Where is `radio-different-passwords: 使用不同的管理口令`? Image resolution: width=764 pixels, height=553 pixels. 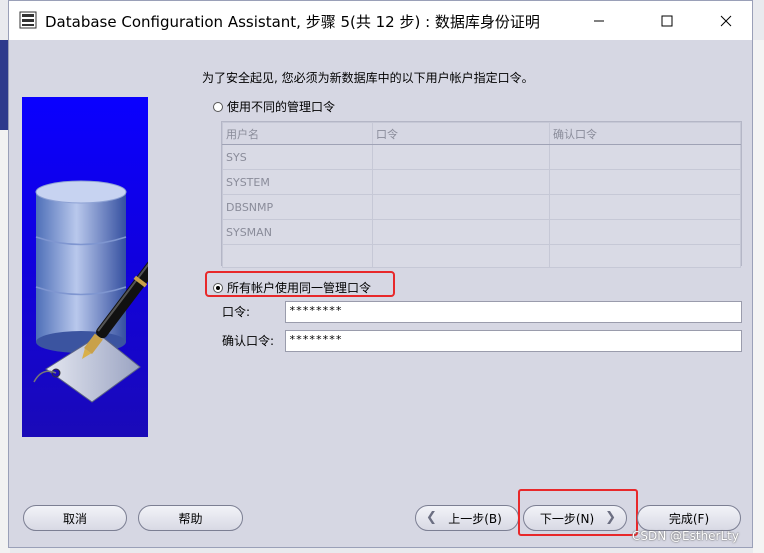
radio-different-passwords: 使用不同的管理口令 is located at coordinates (274, 106).